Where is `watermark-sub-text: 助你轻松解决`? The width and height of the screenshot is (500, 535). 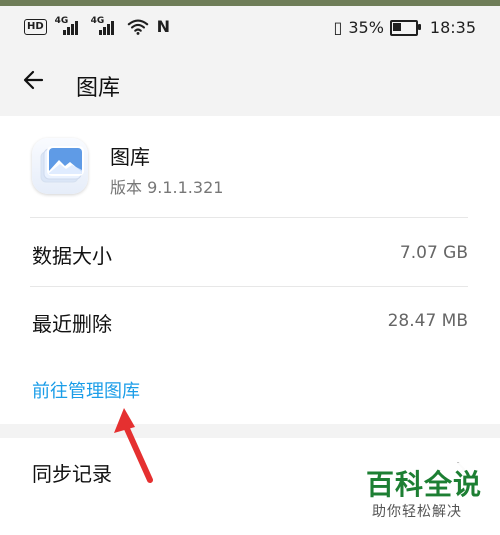
watermark-sub-text: 助你轻松解决 is located at coordinates (417, 512).